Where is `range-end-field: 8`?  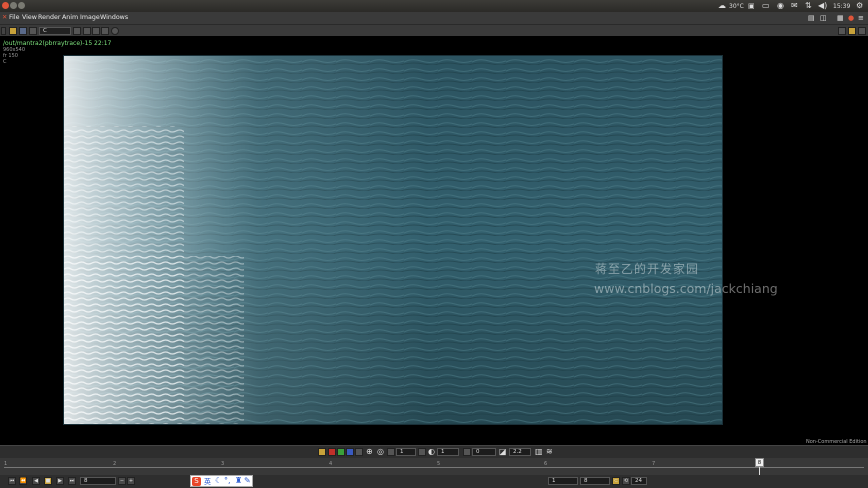 range-end-field: 8 is located at coordinates (595, 481).